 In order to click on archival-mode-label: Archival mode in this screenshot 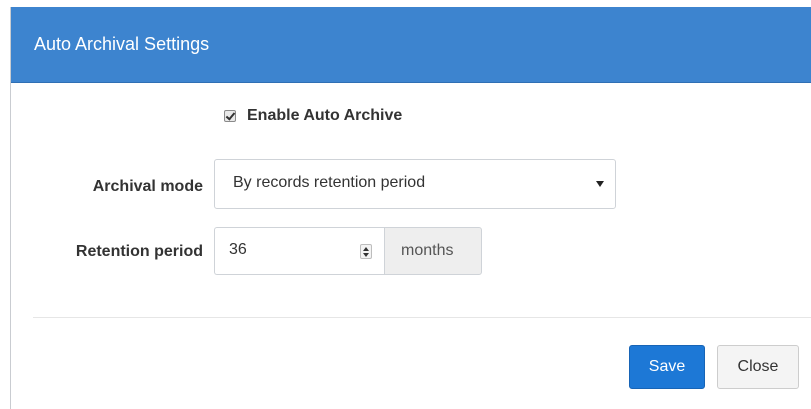, I will do `click(147, 186)`.